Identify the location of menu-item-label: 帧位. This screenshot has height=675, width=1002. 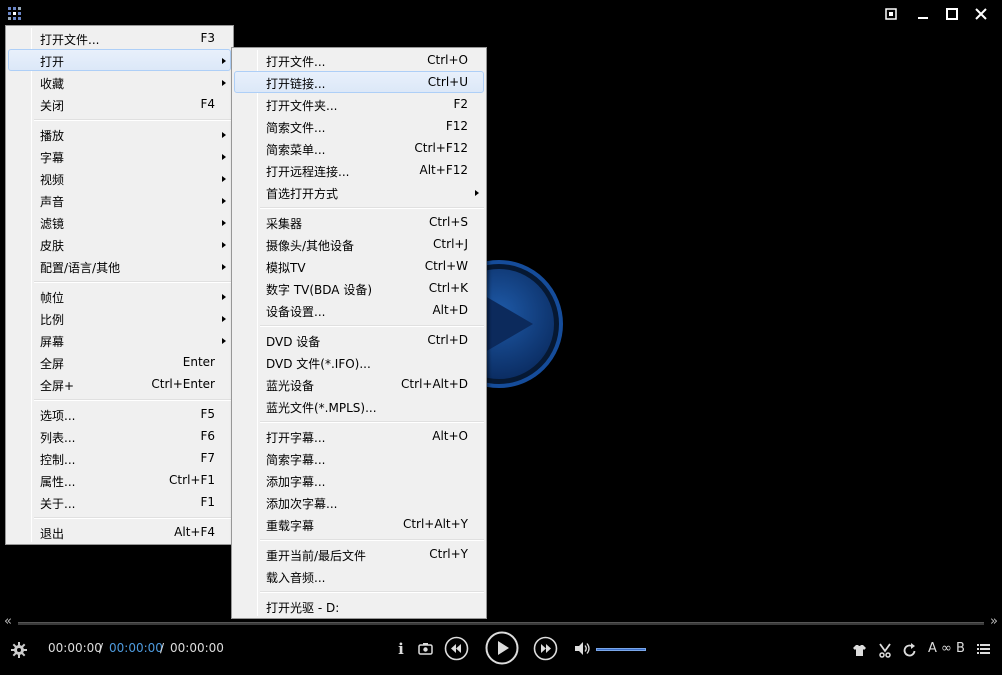
(52, 298).